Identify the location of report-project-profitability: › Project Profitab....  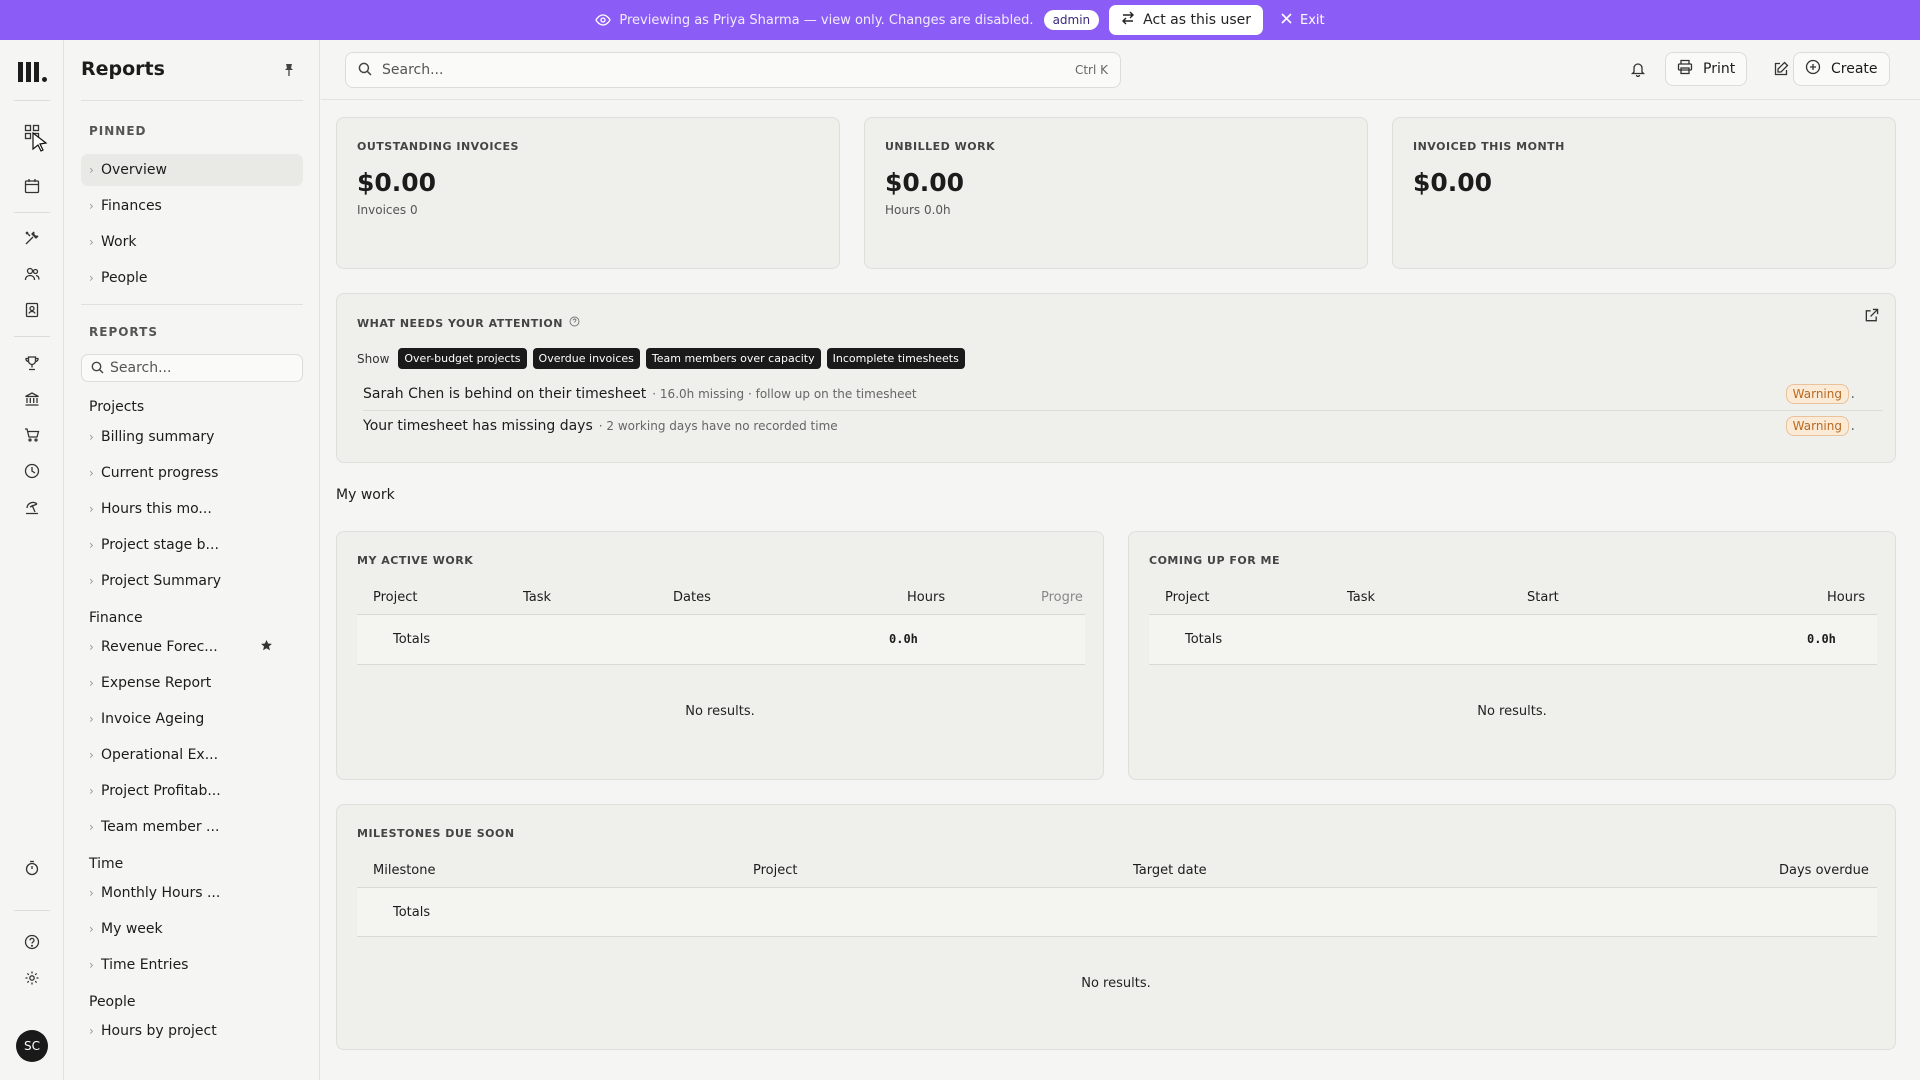
(192, 791).